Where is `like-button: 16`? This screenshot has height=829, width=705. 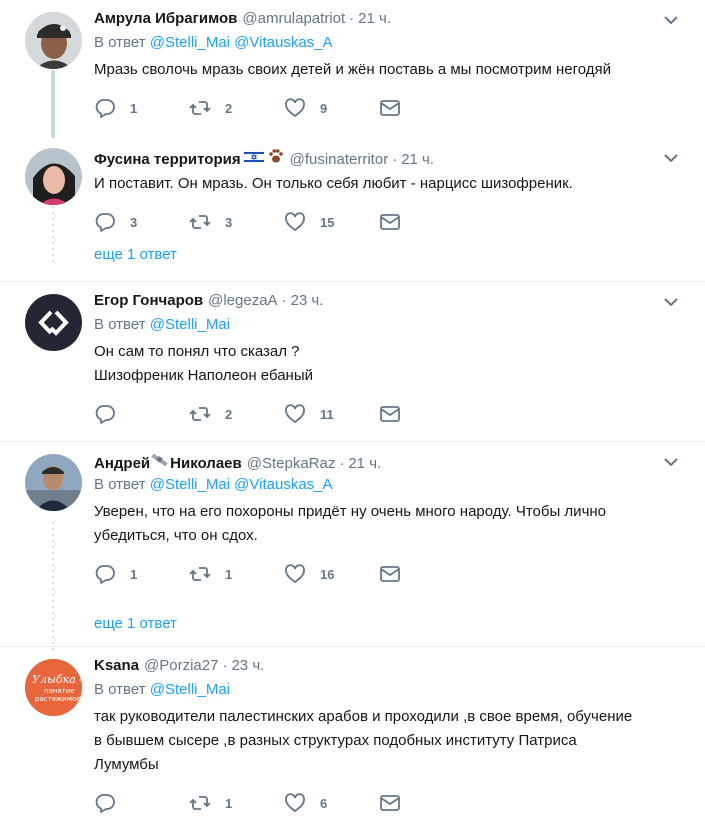
like-button: 16 is located at coordinates (331, 574).